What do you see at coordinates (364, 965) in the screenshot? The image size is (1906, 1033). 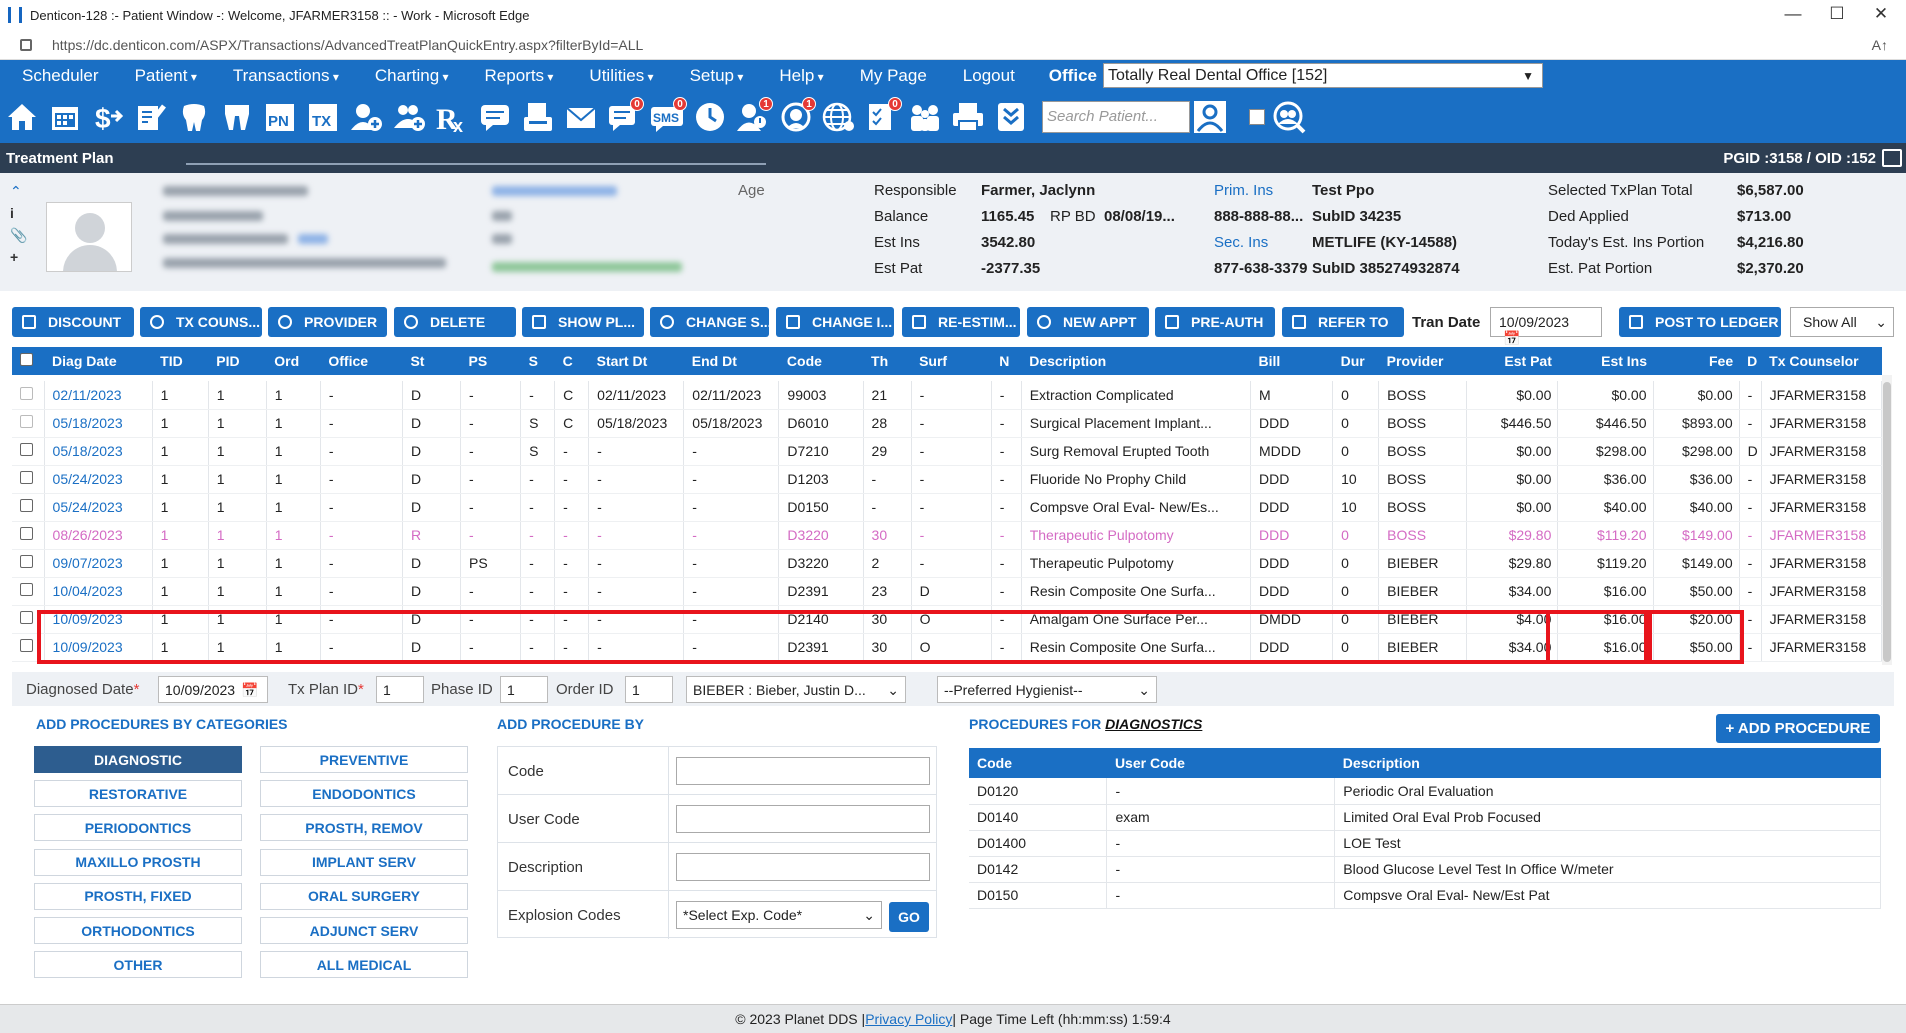 I see `category-all-medical: ALL MEDICAL` at bounding box center [364, 965].